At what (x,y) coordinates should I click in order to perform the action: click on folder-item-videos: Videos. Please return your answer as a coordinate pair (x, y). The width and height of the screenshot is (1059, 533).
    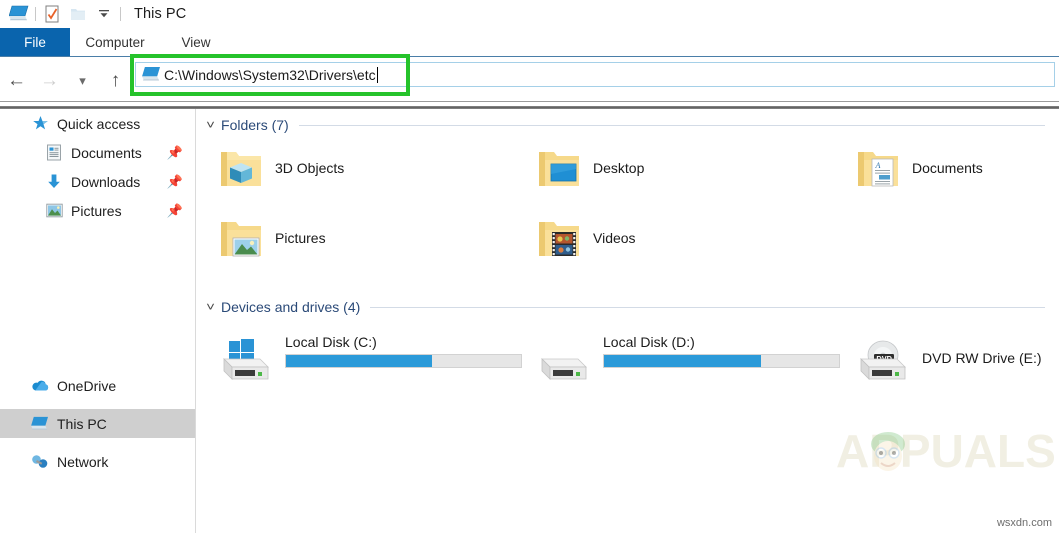
    Looking at the image, I should click on (584, 239).